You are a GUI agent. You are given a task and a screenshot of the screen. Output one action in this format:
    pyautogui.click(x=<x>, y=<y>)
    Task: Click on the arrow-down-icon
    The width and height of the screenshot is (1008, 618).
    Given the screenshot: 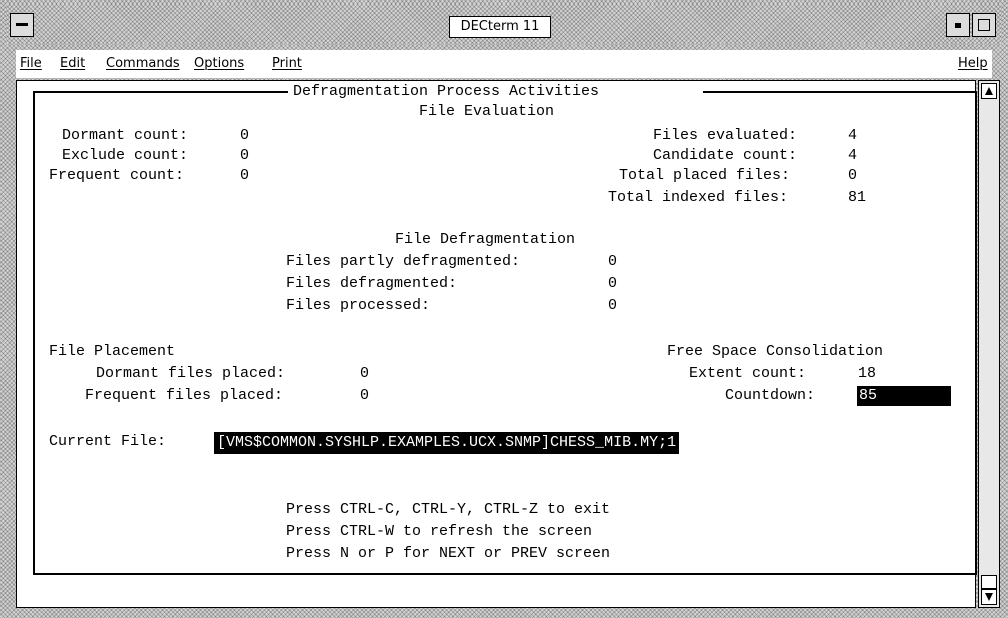 What is the action you would take?
    pyautogui.click(x=989, y=597)
    